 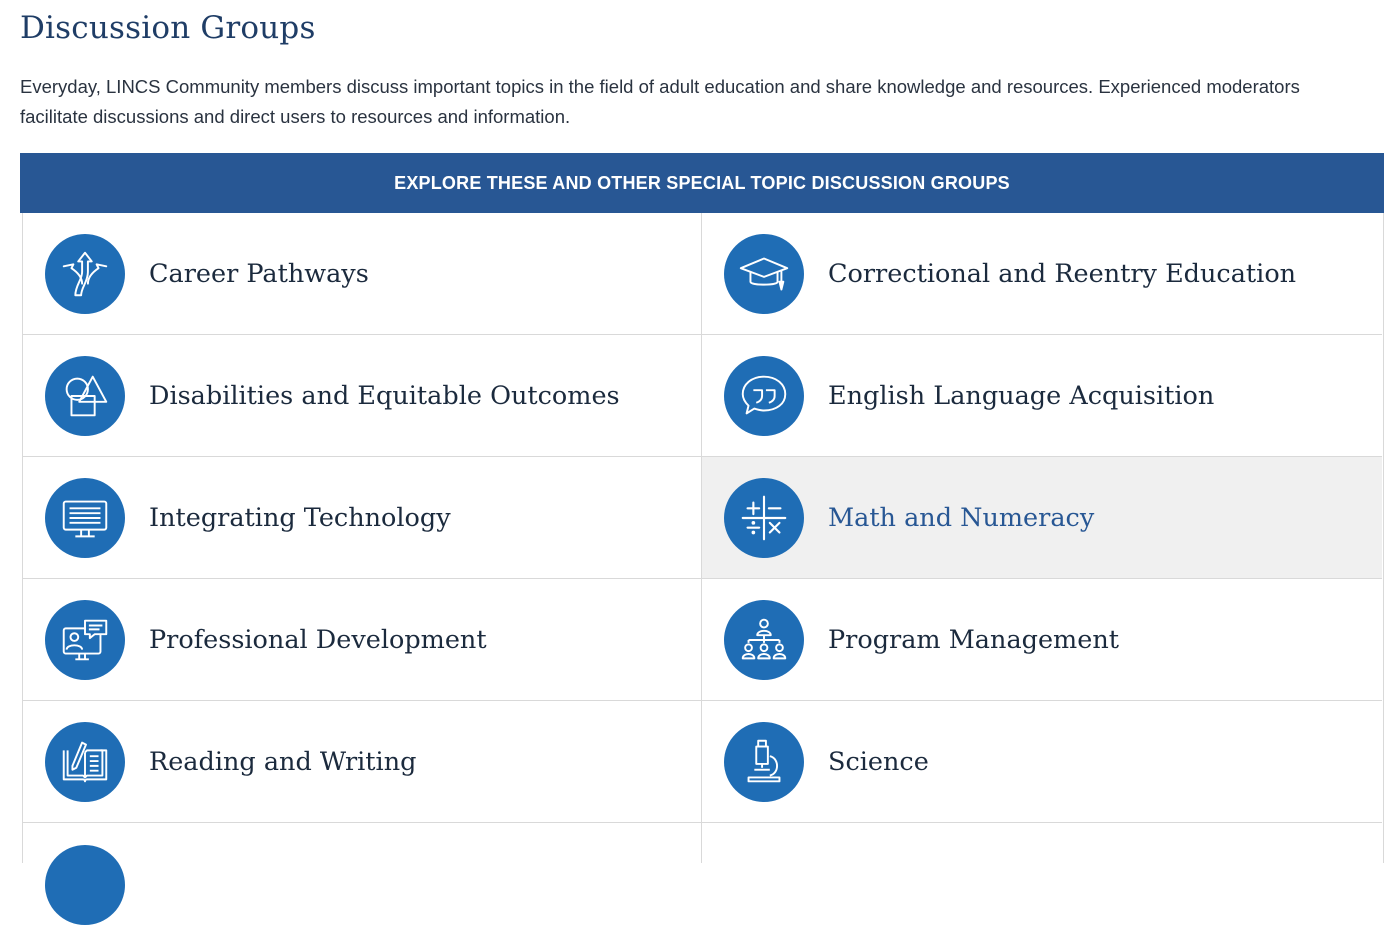 I want to click on group-professional-development: Professional Development, so click(x=362, y=640).